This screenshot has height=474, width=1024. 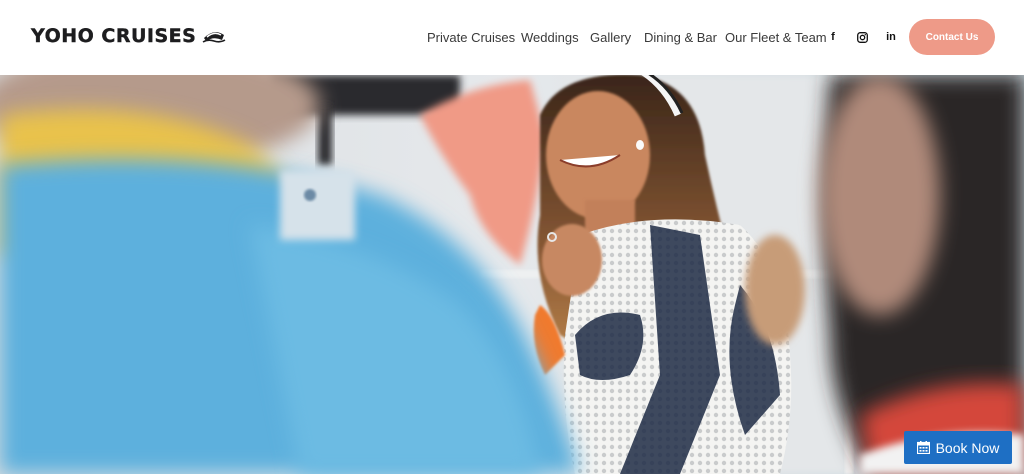 I want to click on ship-icon, so click(x=214, y=37).